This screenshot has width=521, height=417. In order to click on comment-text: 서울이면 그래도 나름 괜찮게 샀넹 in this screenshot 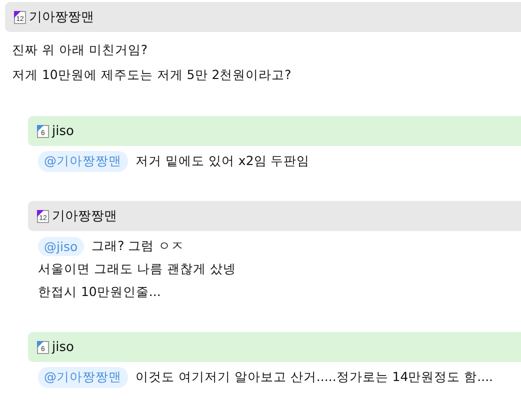, I will do `click(137, 269)`.